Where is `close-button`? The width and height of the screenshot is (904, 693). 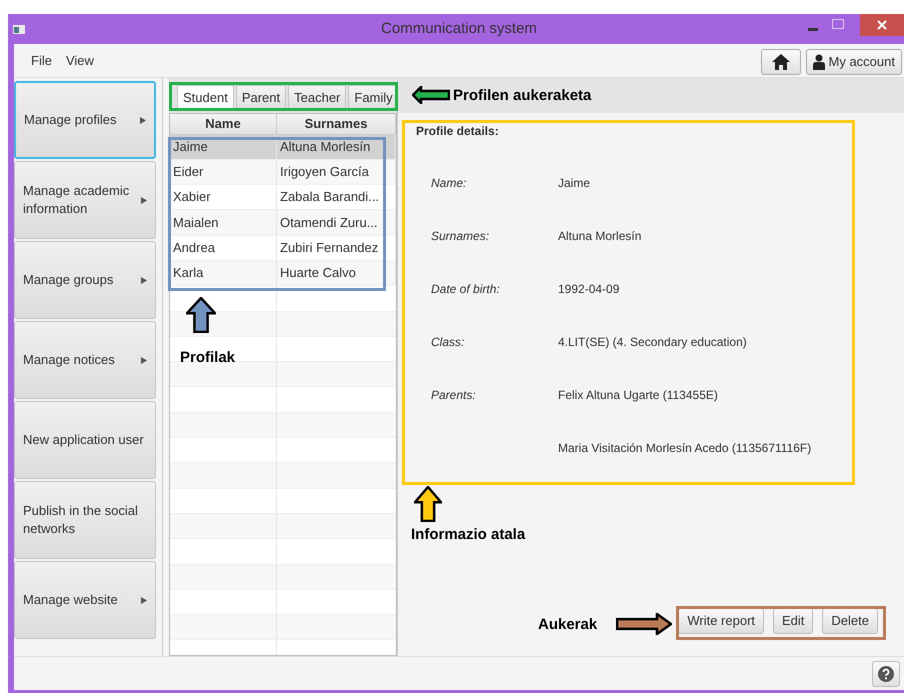
close-button is located at coordinates (882, 25).